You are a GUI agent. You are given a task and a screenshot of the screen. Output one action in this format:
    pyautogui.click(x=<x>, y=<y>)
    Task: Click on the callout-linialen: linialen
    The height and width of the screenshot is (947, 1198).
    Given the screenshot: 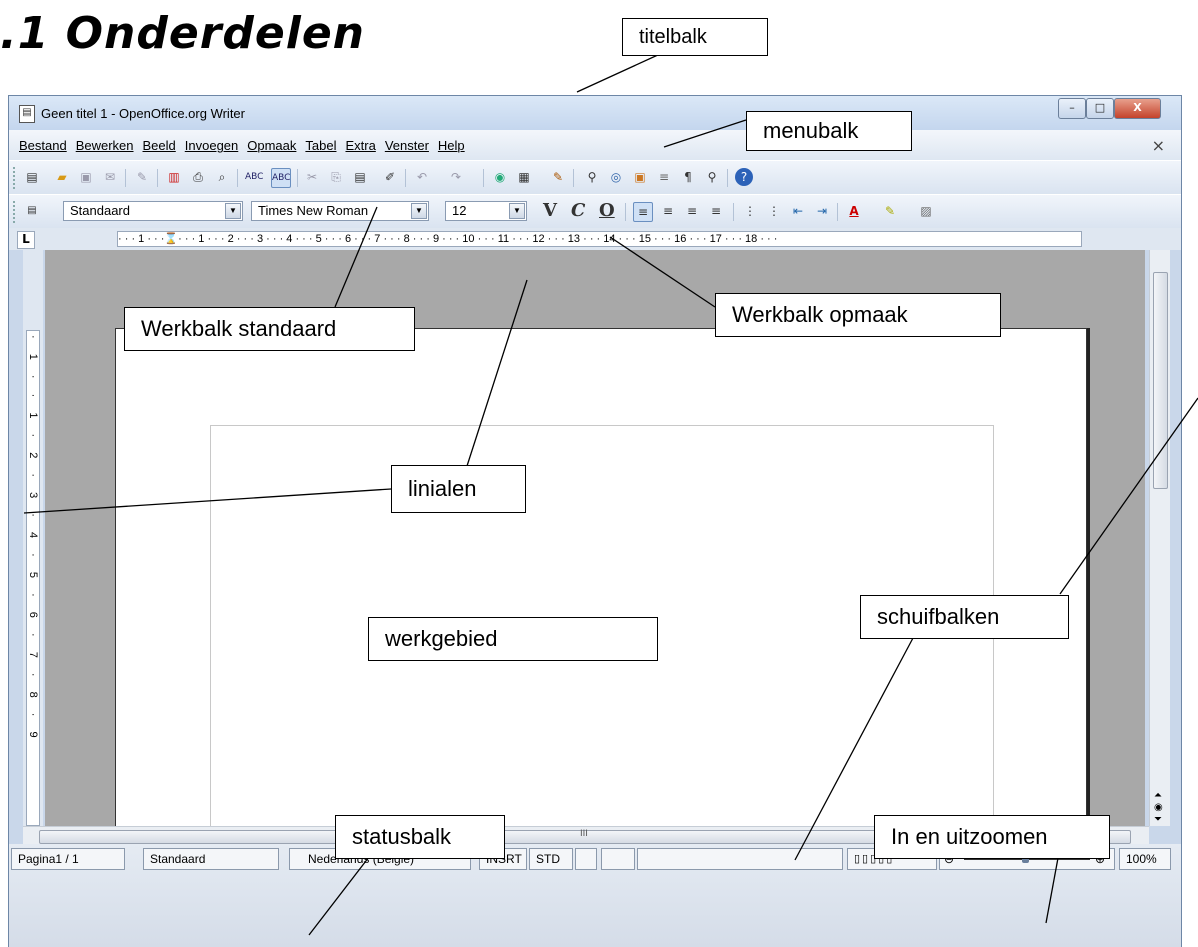 What is the action you would take?
    pyautogui.click(x=458, y=489)
    